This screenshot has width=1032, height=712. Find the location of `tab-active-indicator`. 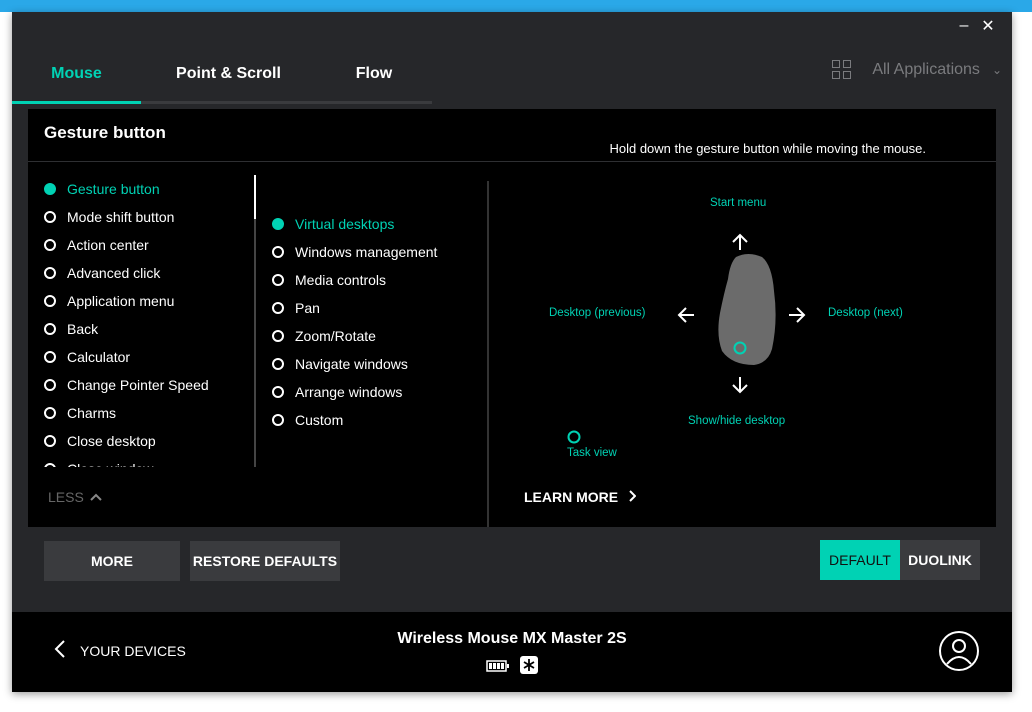

tab-active-indicator is located at coordinates (76, 102).